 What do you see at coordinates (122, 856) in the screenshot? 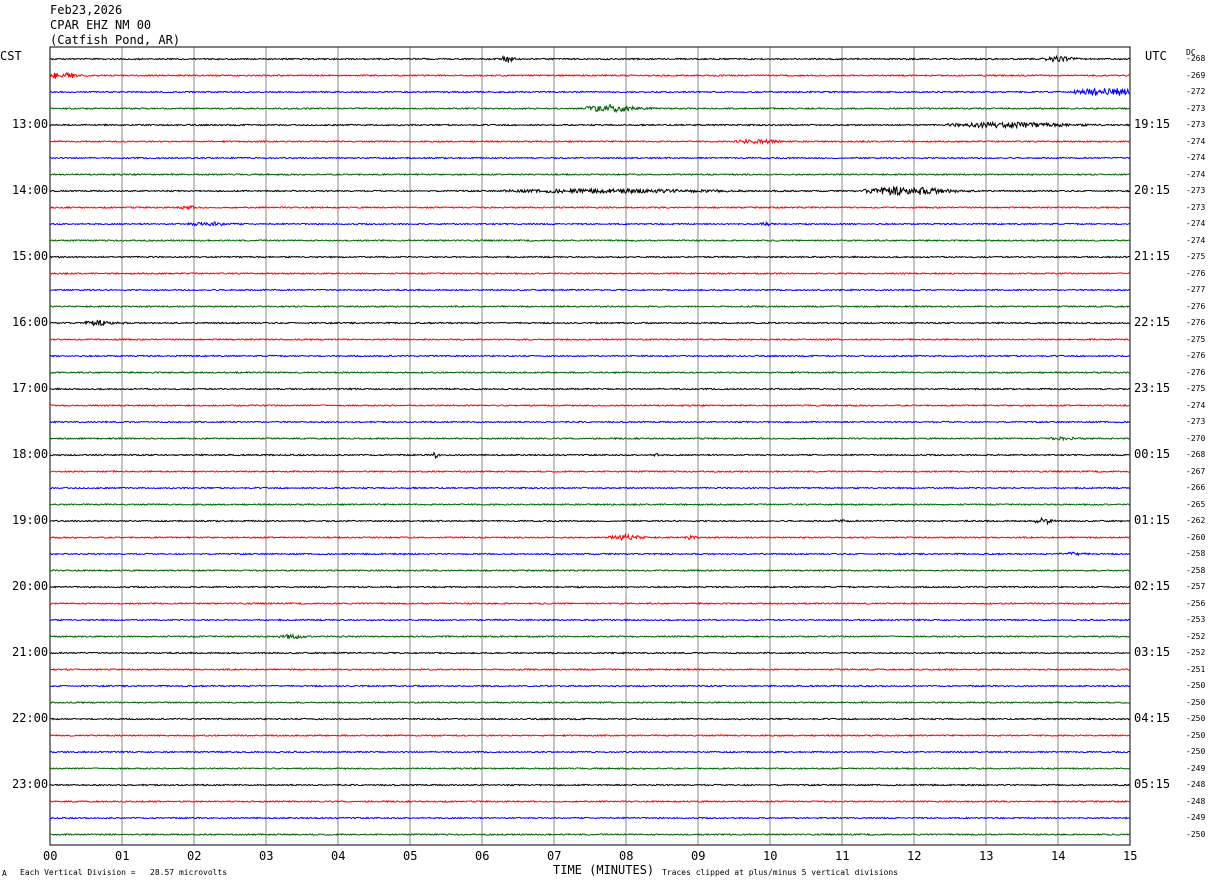
I see `x-tick-label: 01` at bounding box center [122, 856].